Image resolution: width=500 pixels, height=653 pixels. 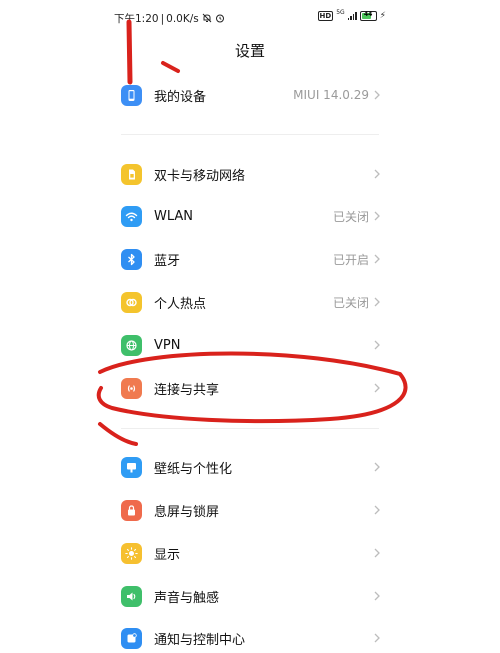 What do you see at coordinates (220, 19) in the screenshot?
I see `alarm-icon` at bounding box center [220, 19].